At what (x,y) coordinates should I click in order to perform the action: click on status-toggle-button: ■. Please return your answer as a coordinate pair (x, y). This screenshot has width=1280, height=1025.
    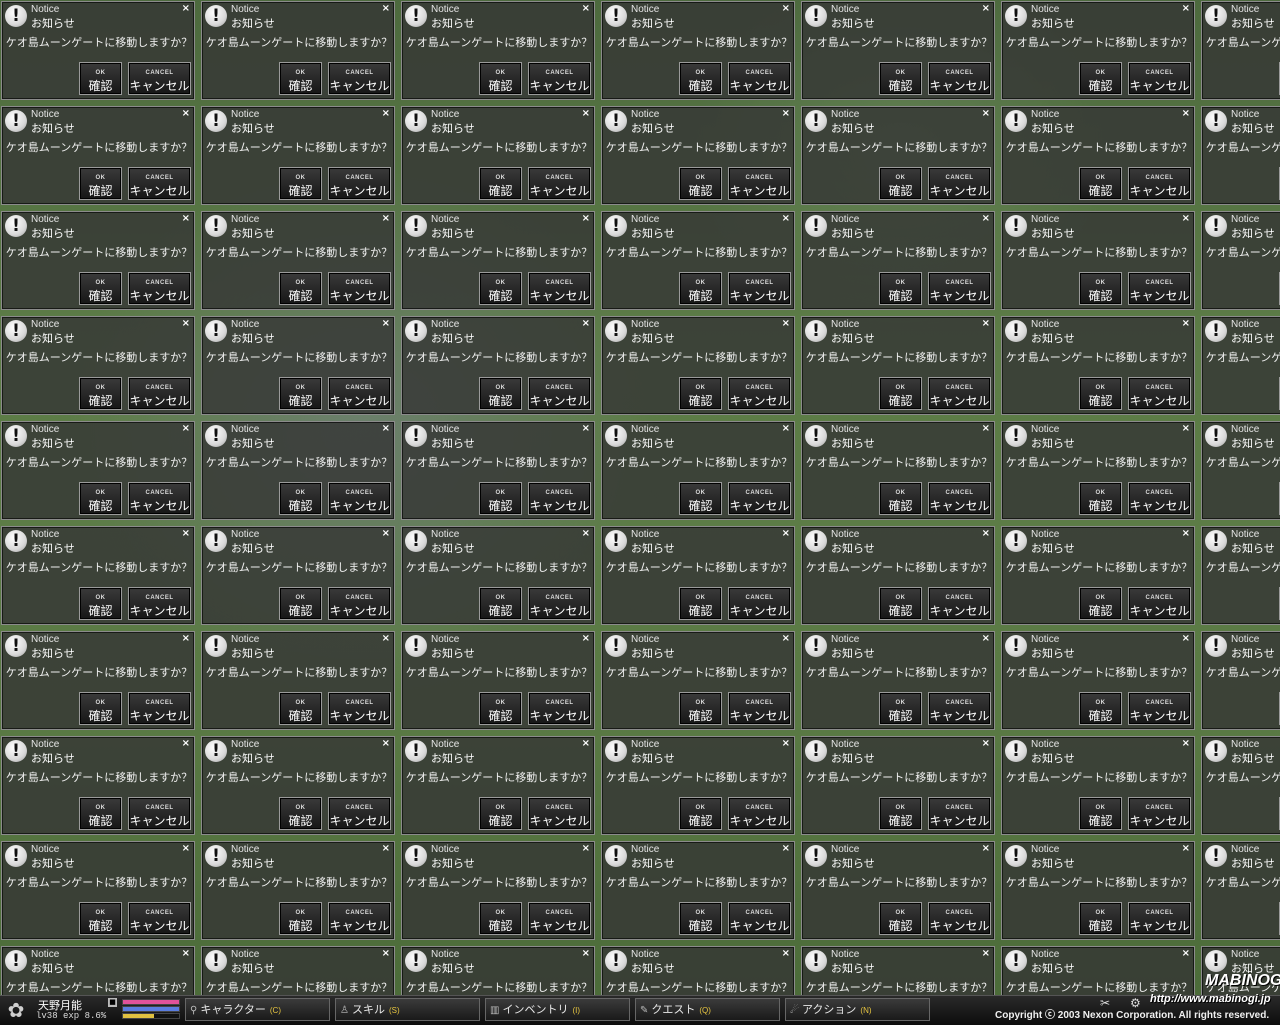
    Looking at the image, I should click on (112, 1002).